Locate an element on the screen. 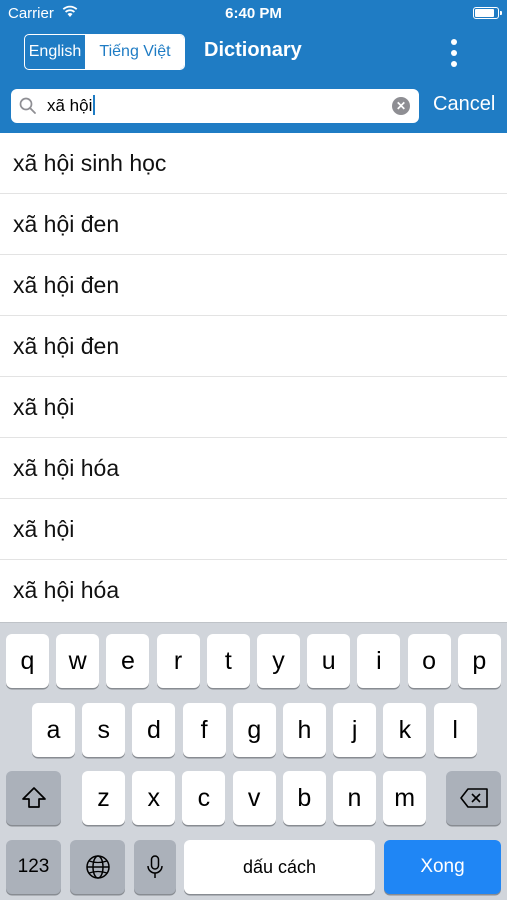 The image size is (507, 900). key-f: f is located at coordinates (204, 730).